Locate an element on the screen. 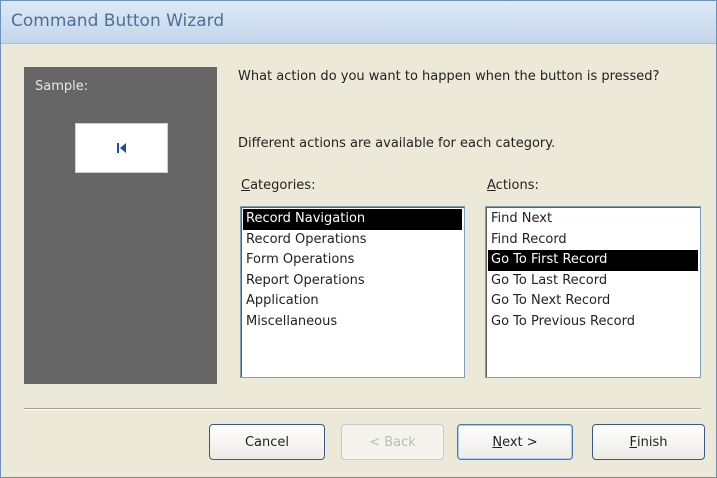 The width and height of the screenshot is (717, 478). category-item-miscellaneous: Miscellaneous is located at coordinates (352, 322).